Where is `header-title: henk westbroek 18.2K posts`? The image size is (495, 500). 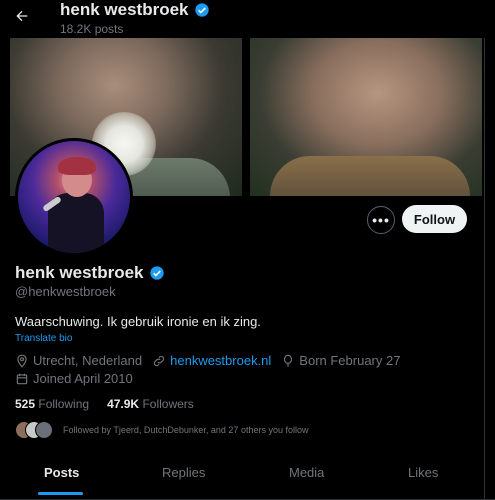
header-title: henk westbroek 18.2K posts is located at coordinates (135, 18).